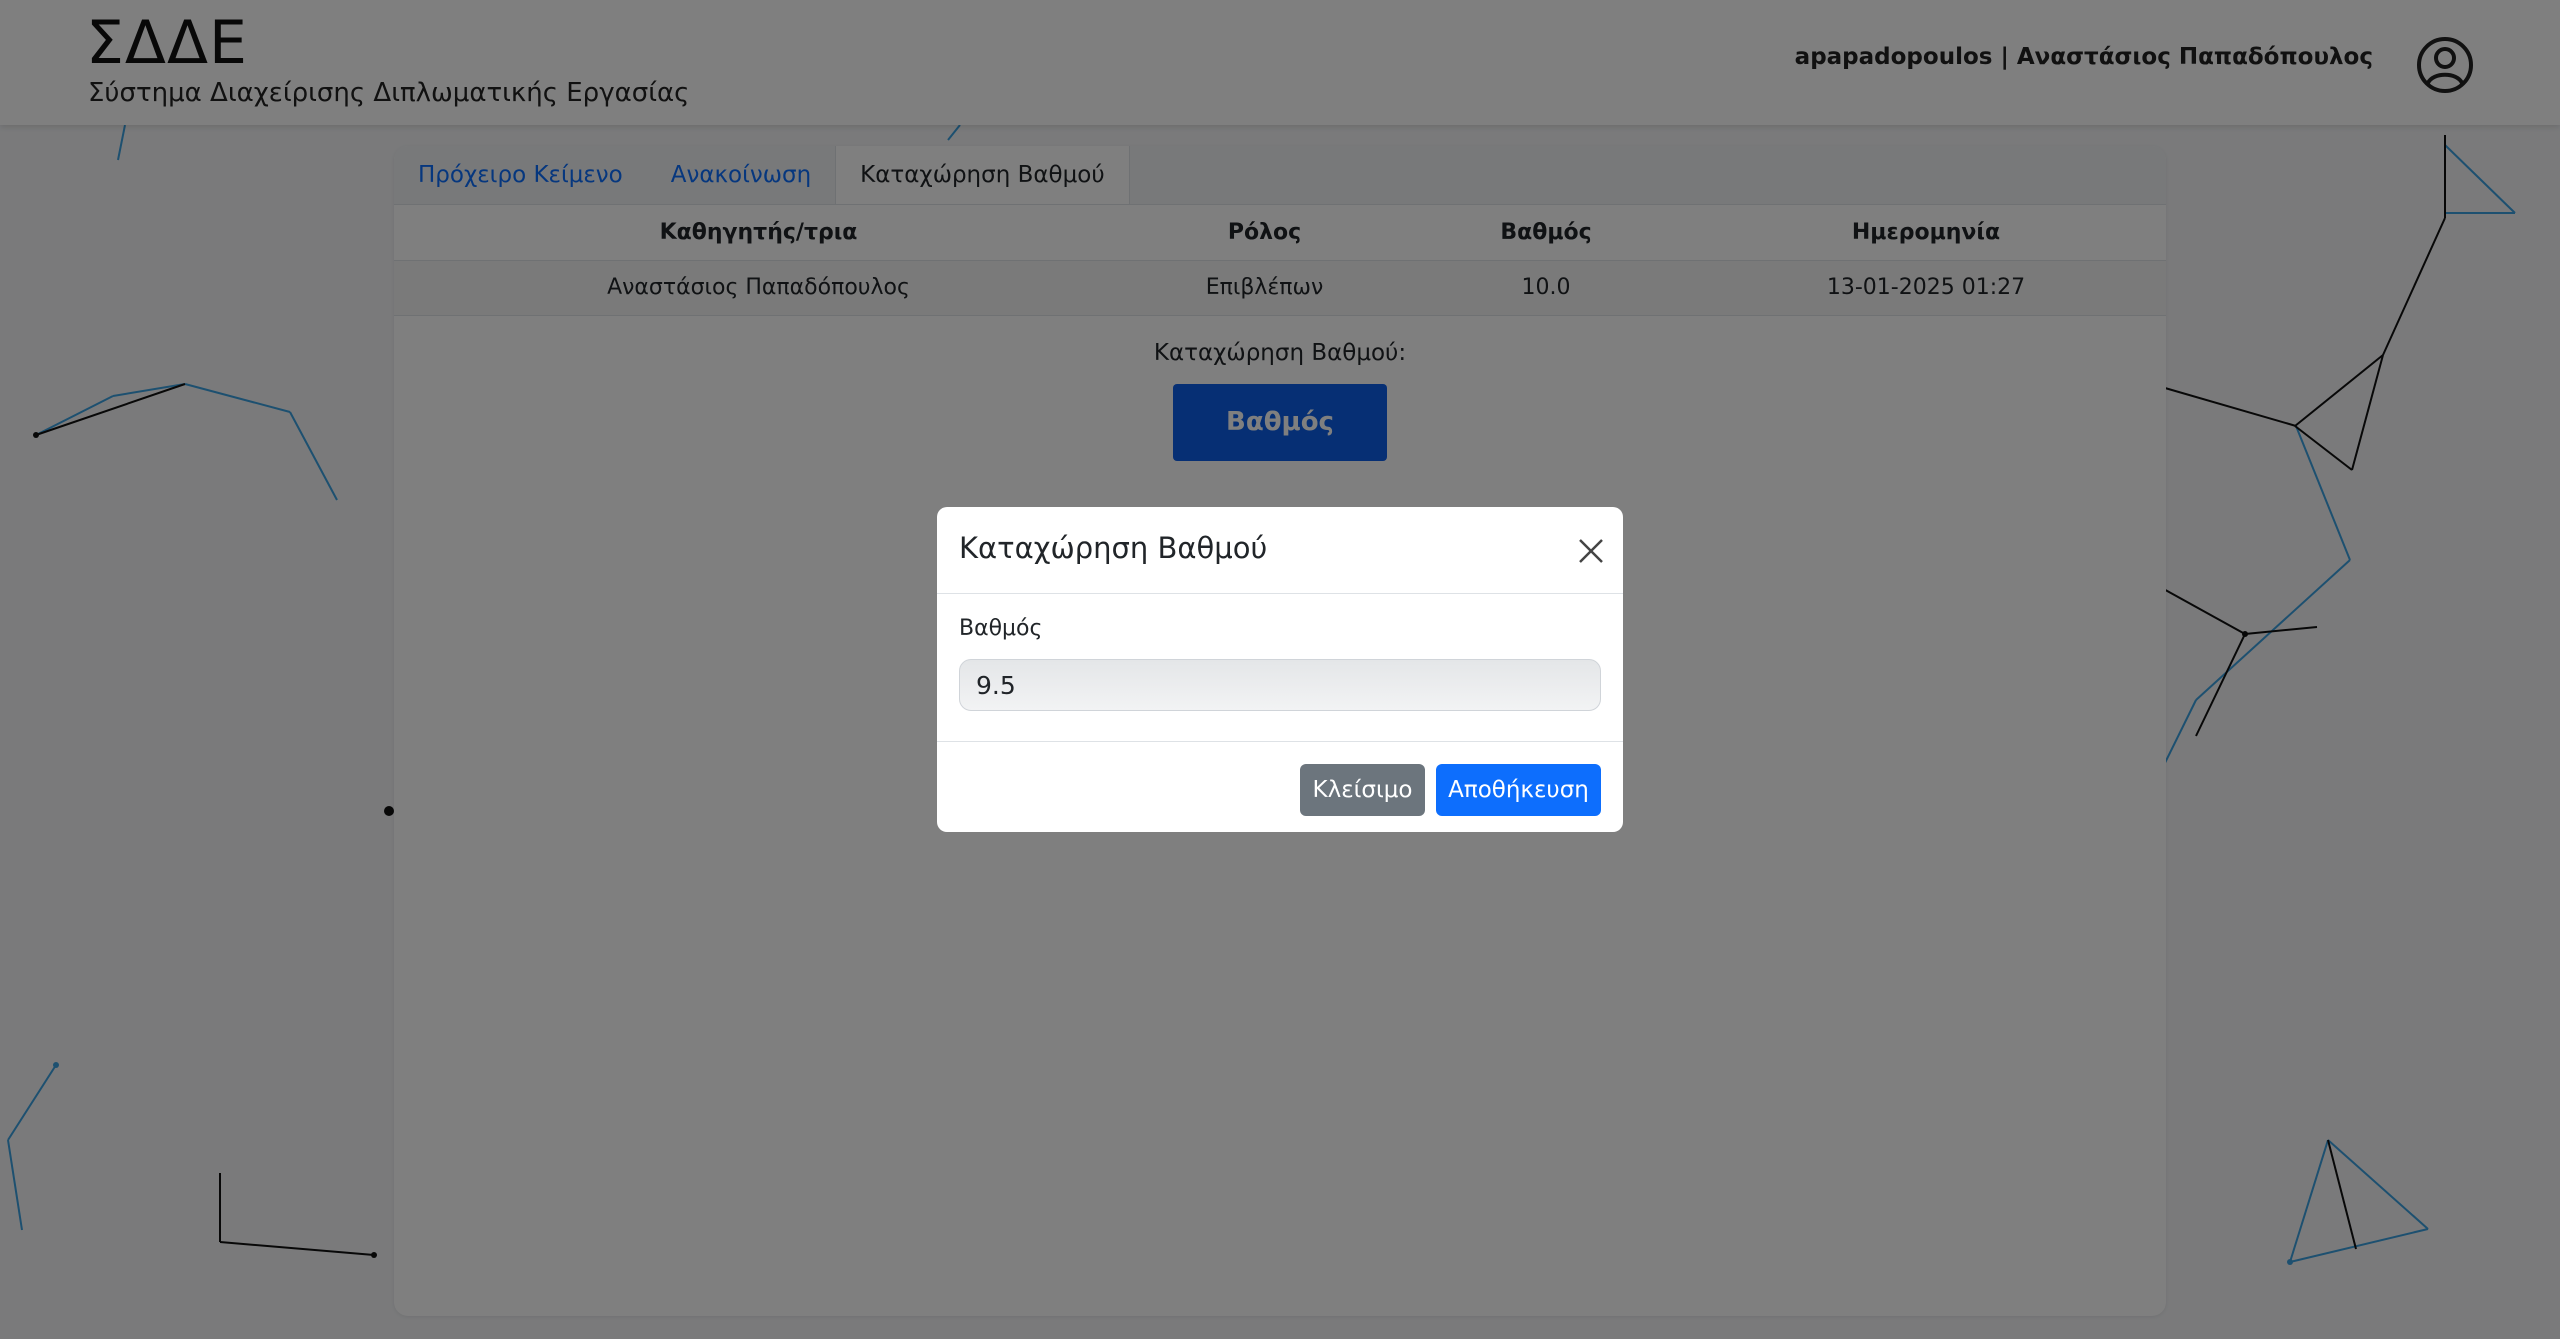 The width and height of the screenshot is (2560, 1339). I want to click on close-icon, so click(1591, 551).